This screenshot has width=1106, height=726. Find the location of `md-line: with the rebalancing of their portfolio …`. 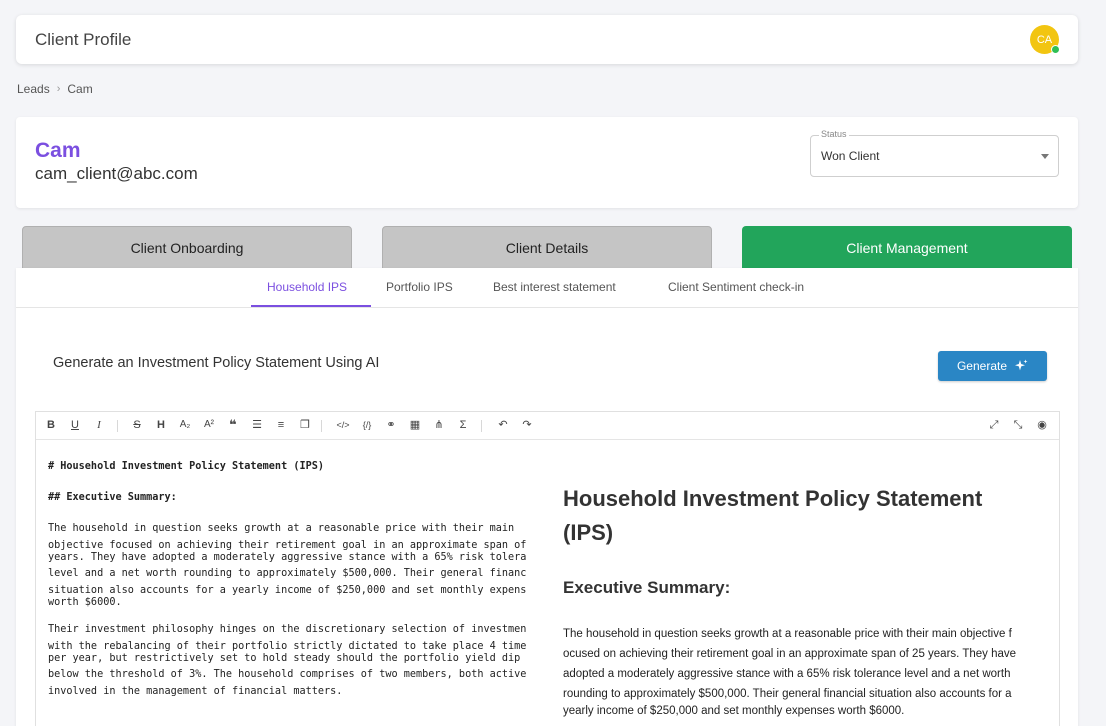

md-line: with the rebalancing of their portfolio … is located at coordinates (287, 646).